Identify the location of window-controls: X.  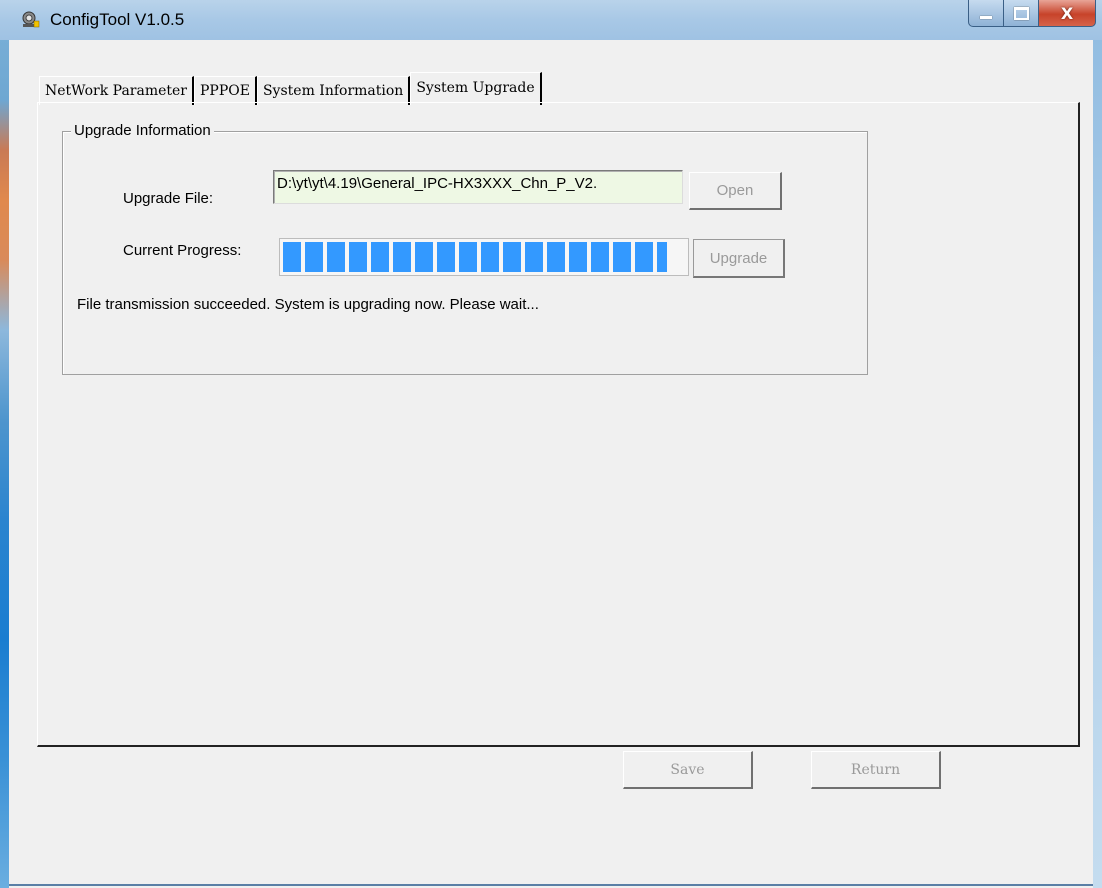
(1032, 13).